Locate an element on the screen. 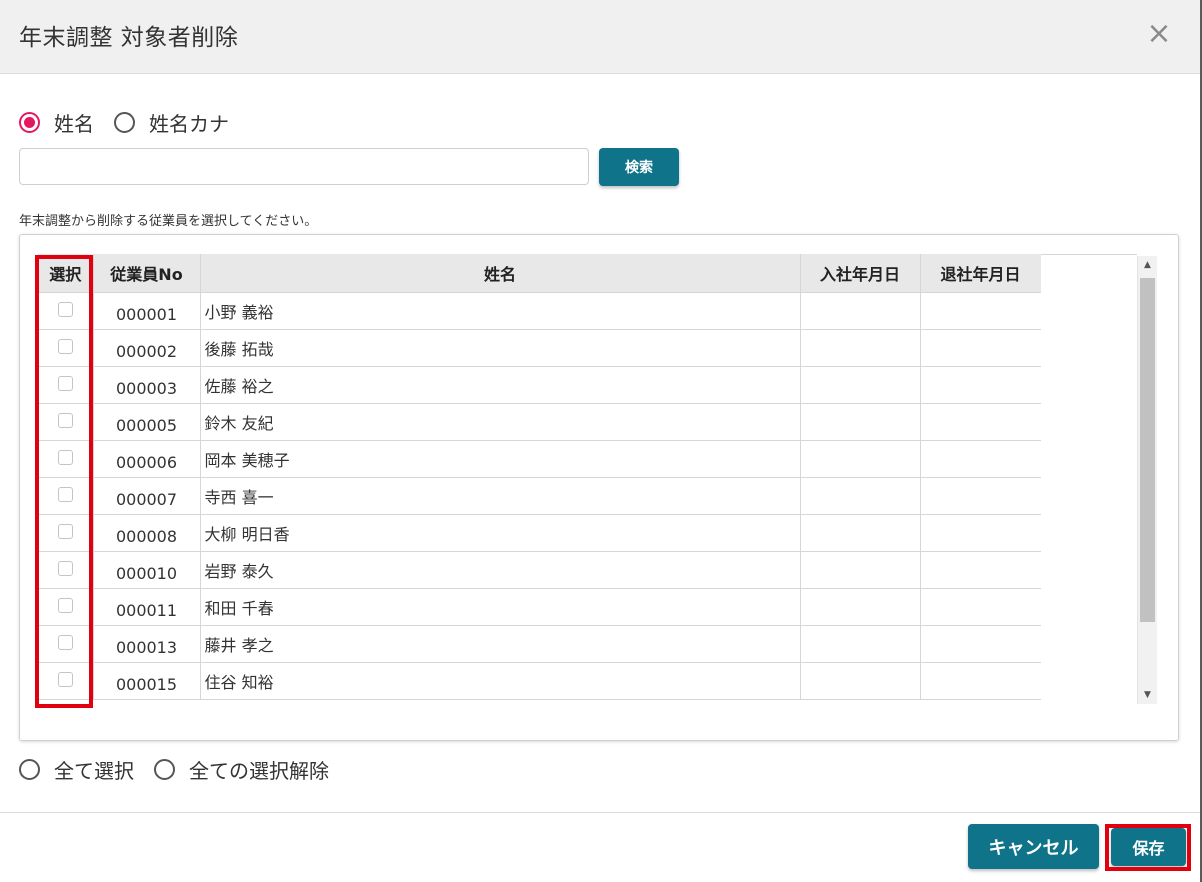  cell-employee-no: 000011 is located at coordinates (147, 607).